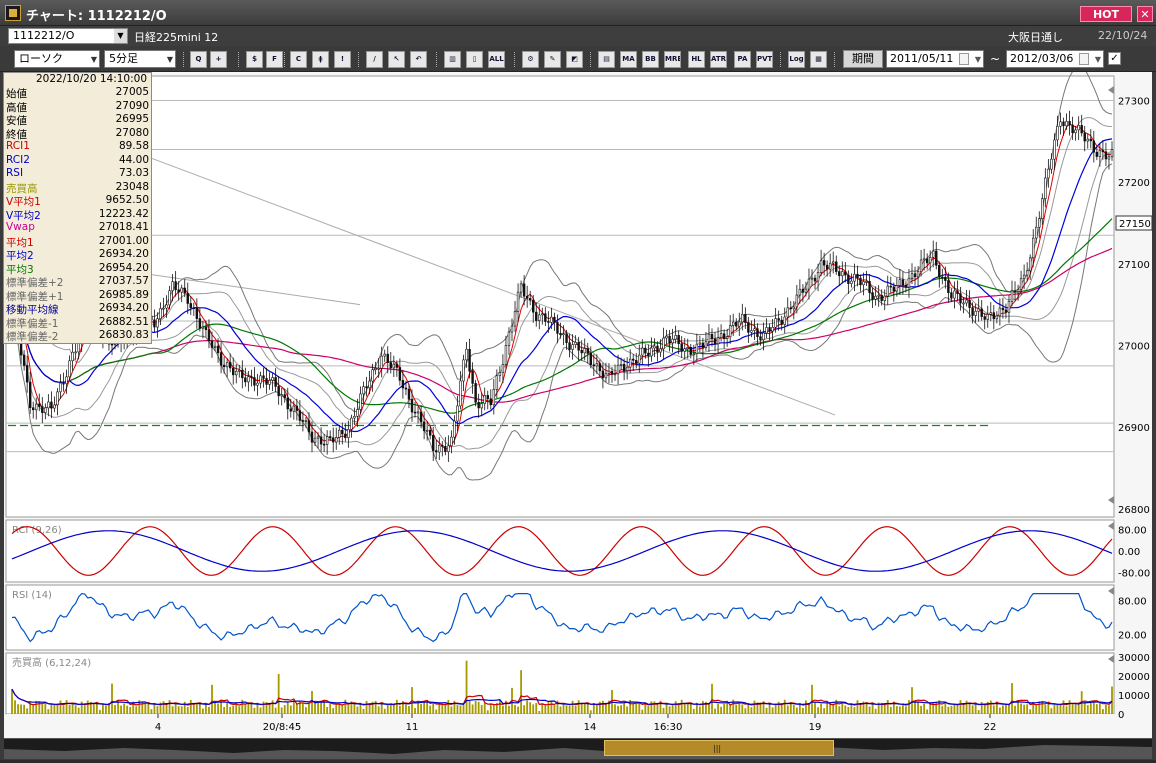 The height and width of the screenshot is (763, 1156). Describe the element at coordinates (672, 59) in the screenshot. I see `mre-icon: MRE` at that location.